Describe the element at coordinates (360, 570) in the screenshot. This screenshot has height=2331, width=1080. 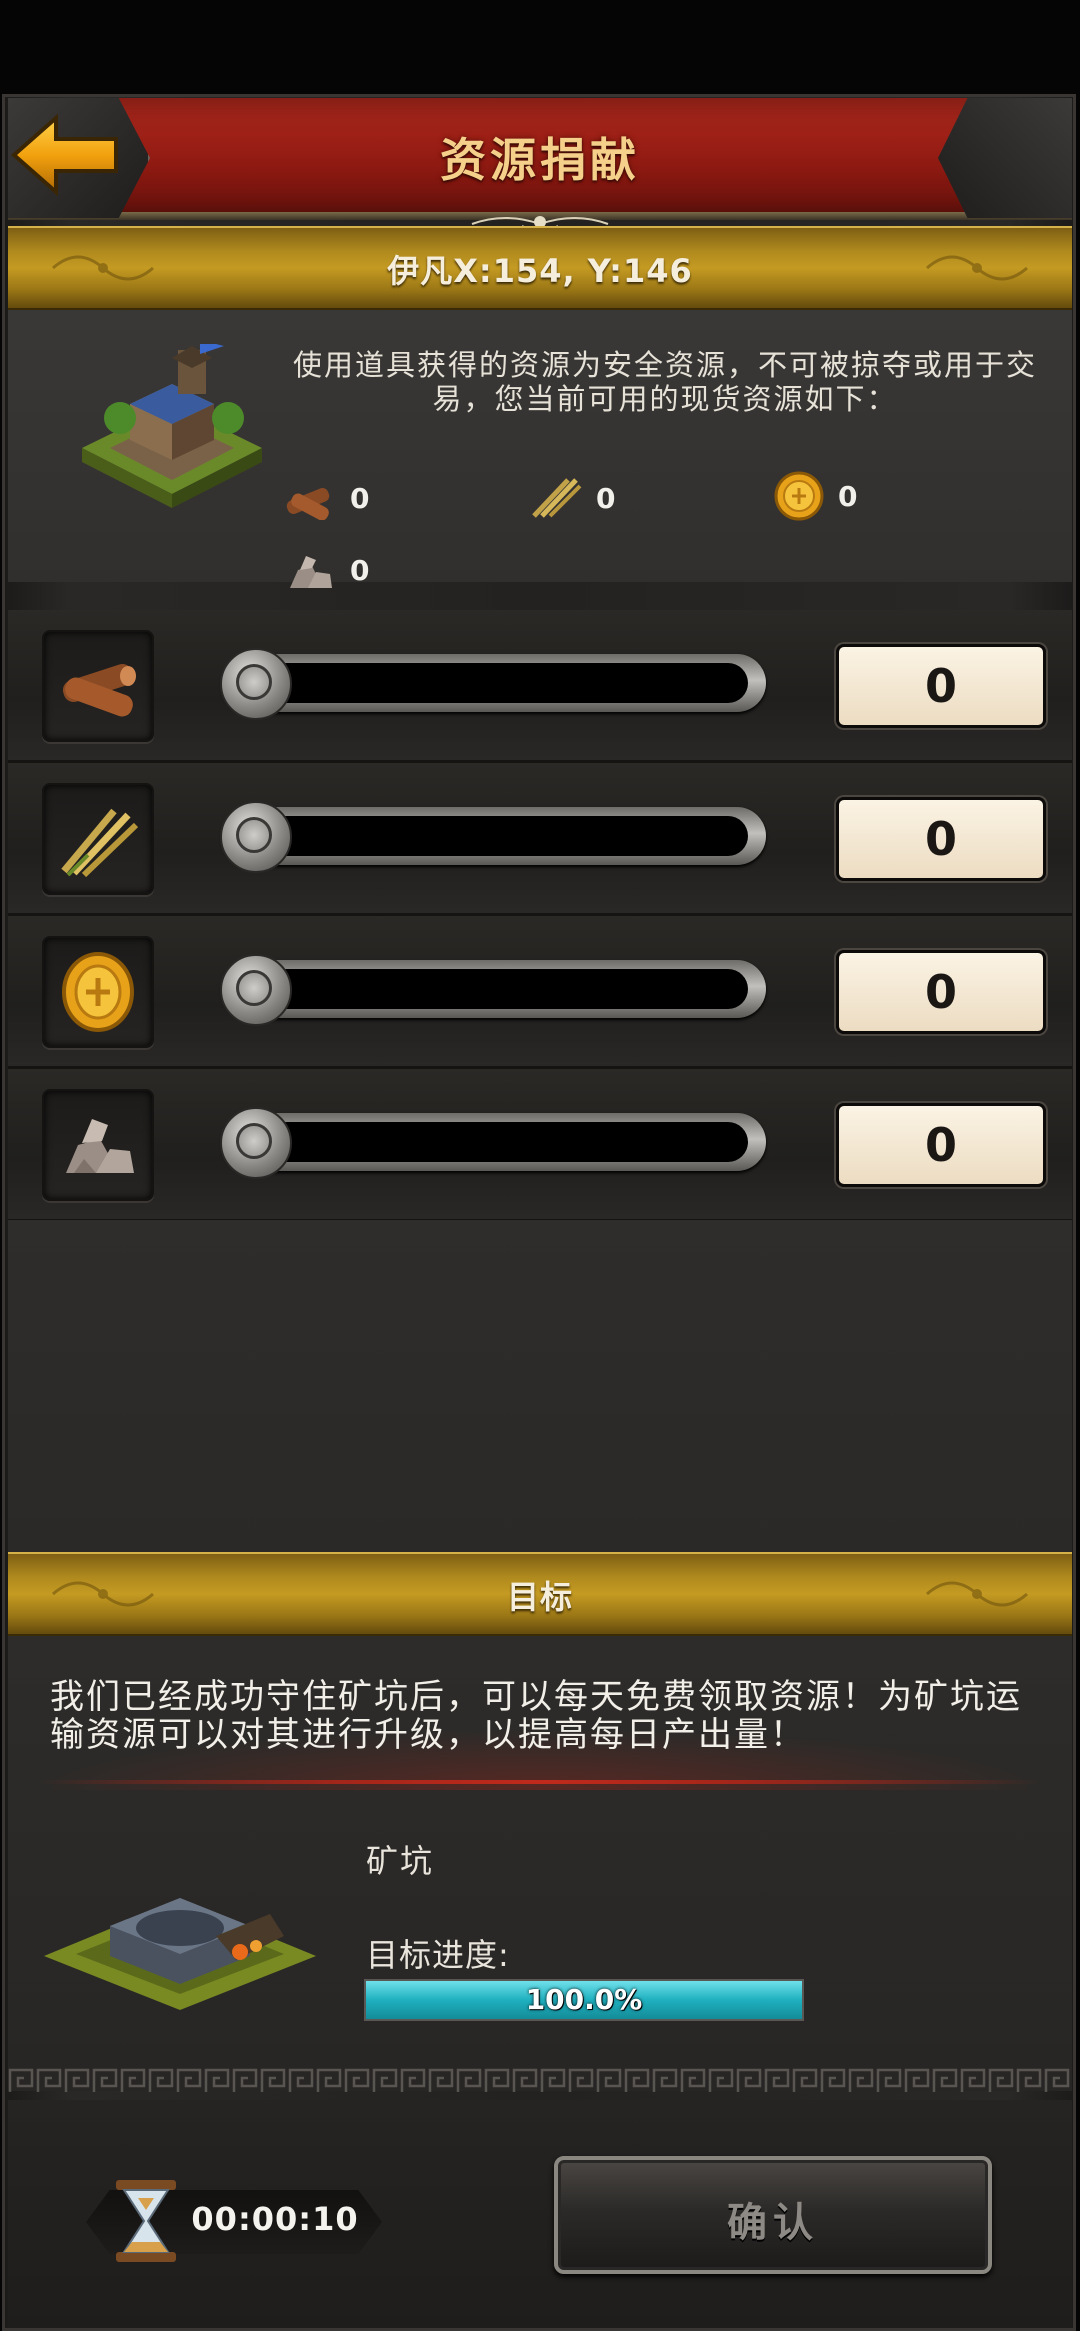
I see `available-stone-value: 0` at that location.